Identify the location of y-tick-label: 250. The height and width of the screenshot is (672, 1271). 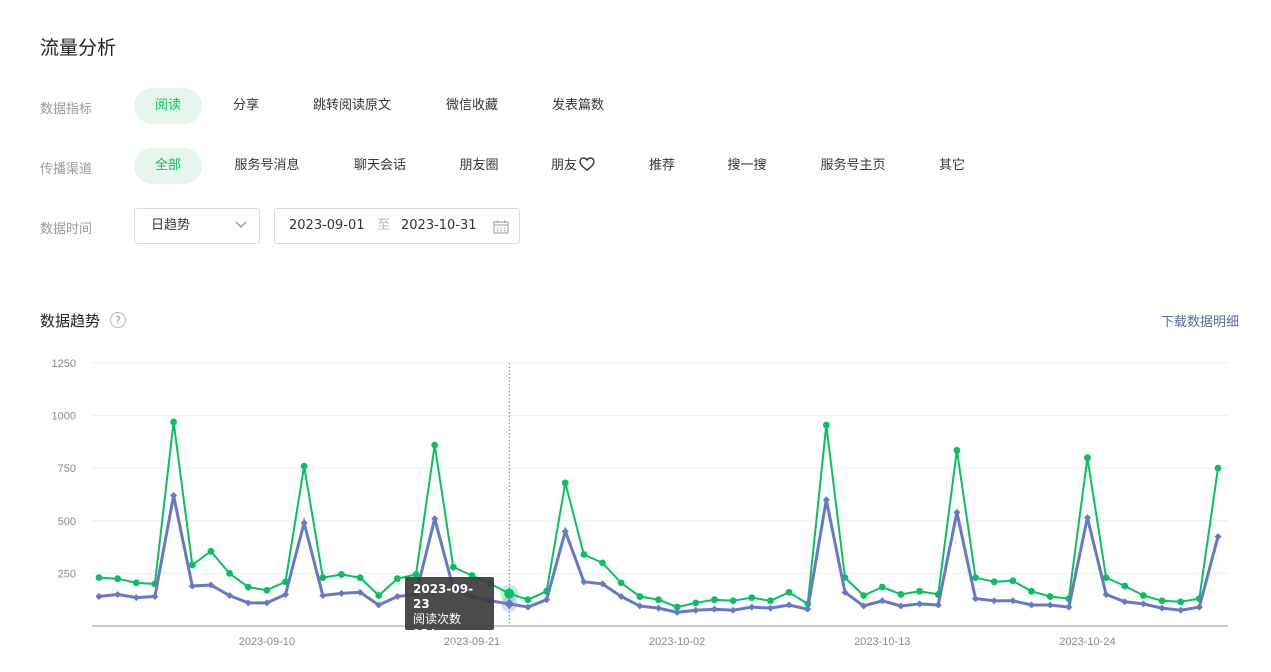
(67, 574).